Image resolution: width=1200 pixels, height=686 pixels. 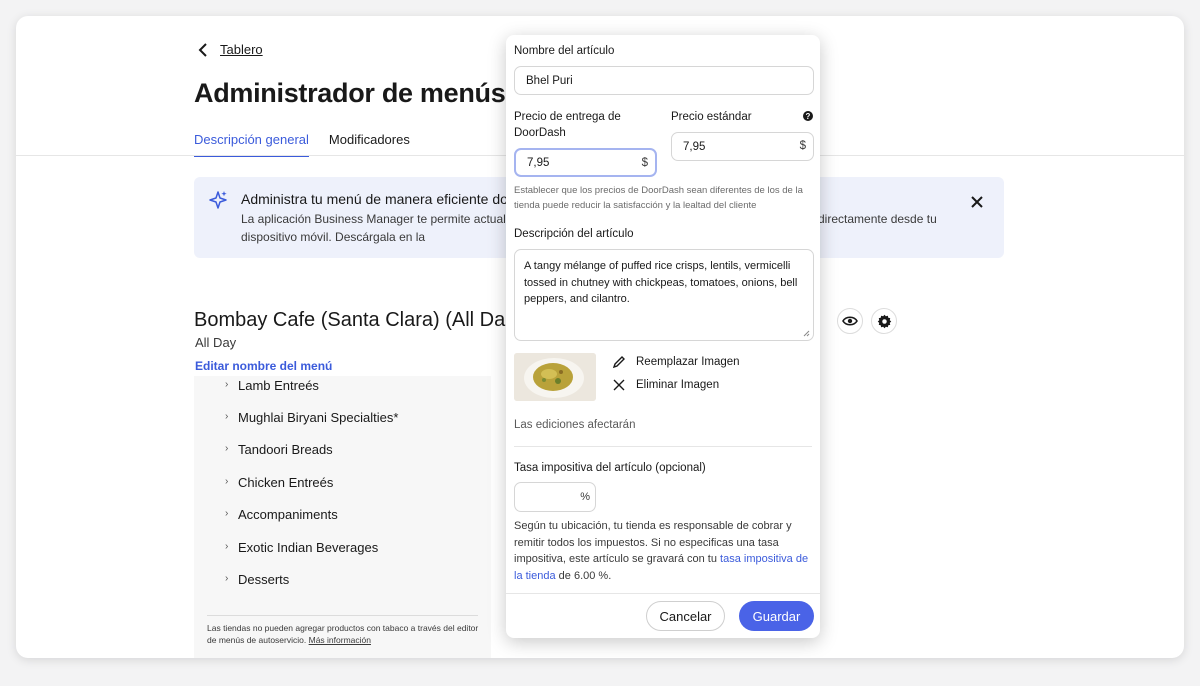 What do you see at coordinates (549, 81) in the screenshot?
I see `item-name-value: Bhel Puri` at bounding box center [549, 81].